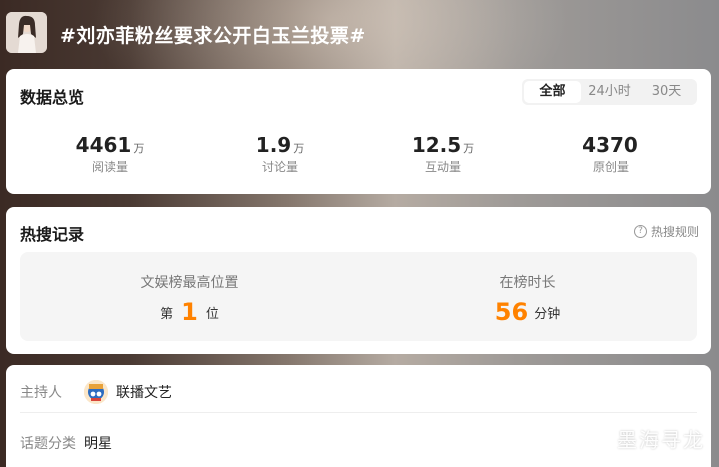 The width and height of the screenshot is (719, 467). I want to click on topic-title: #刘亦菲粉丝要求公开白玉兰投票#, so click(213, 36).